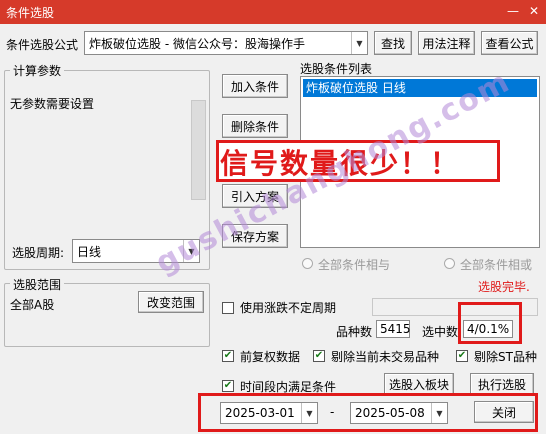  Describe the element at coordinates (513, 11) in the screenshot. I see `minimize-icon: —` at that location.